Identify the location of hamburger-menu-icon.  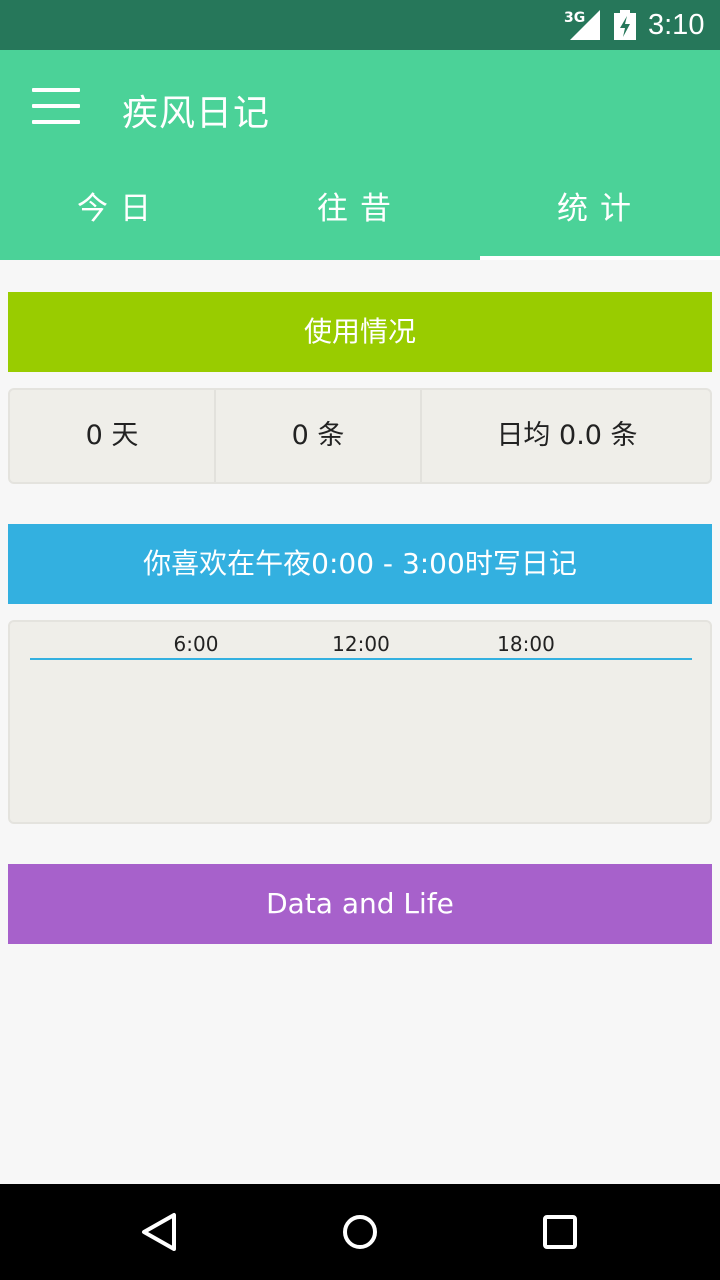
(56, 106).